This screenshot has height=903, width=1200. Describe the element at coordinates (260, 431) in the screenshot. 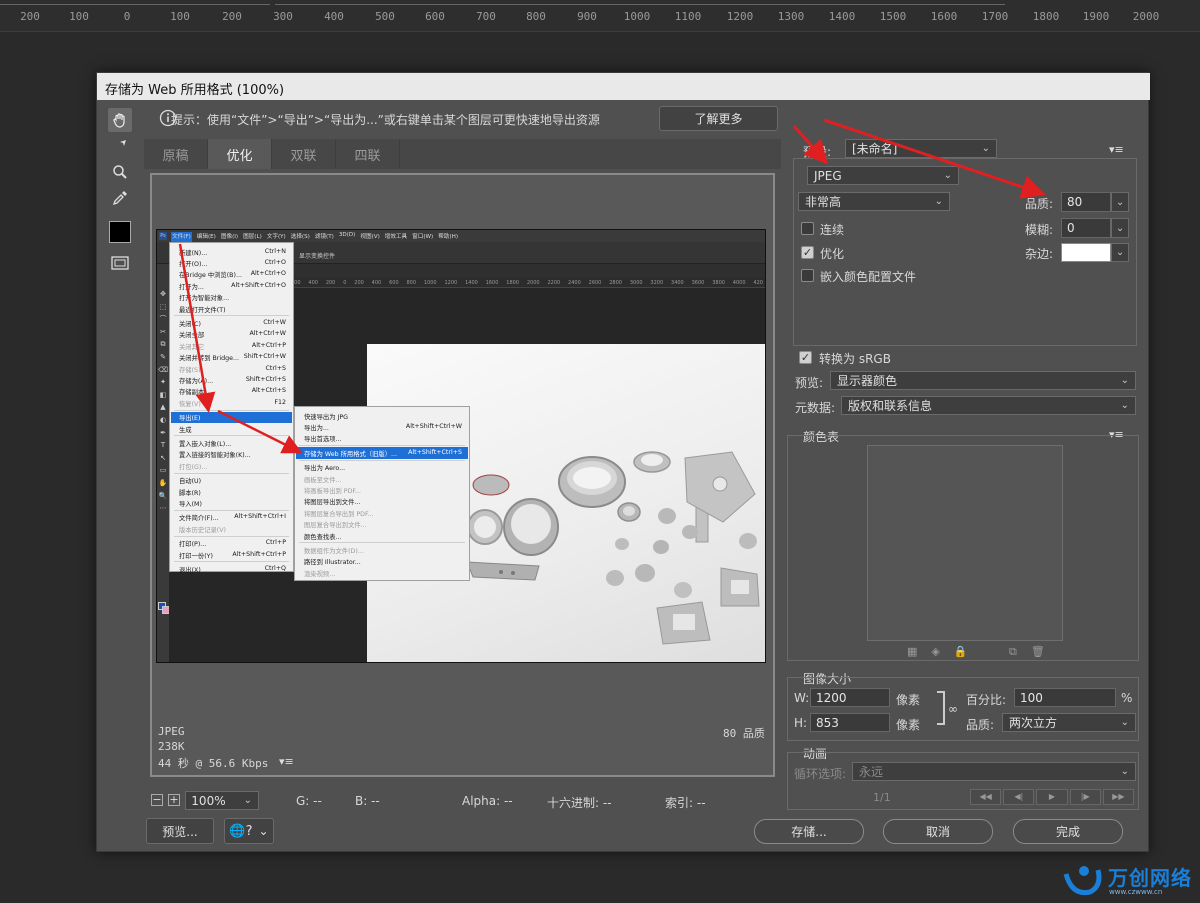

I see `arrow-export-to-save-for-web` at that location.